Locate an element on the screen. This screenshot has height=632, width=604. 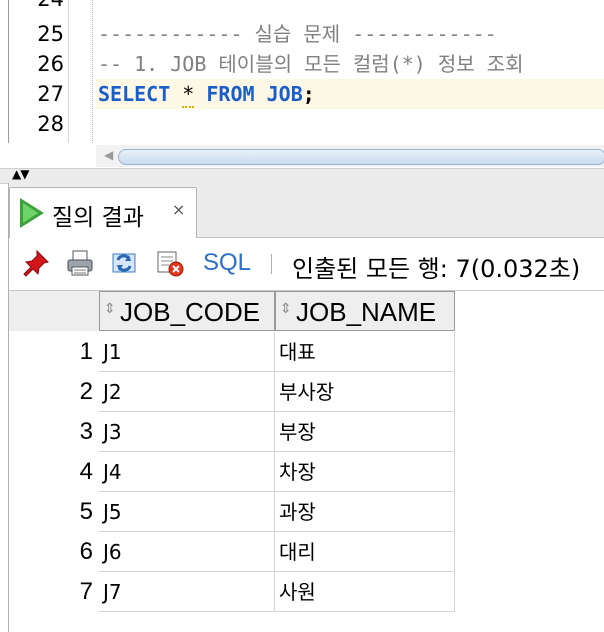
toolbar-separator is located at coordinates (271, 264).